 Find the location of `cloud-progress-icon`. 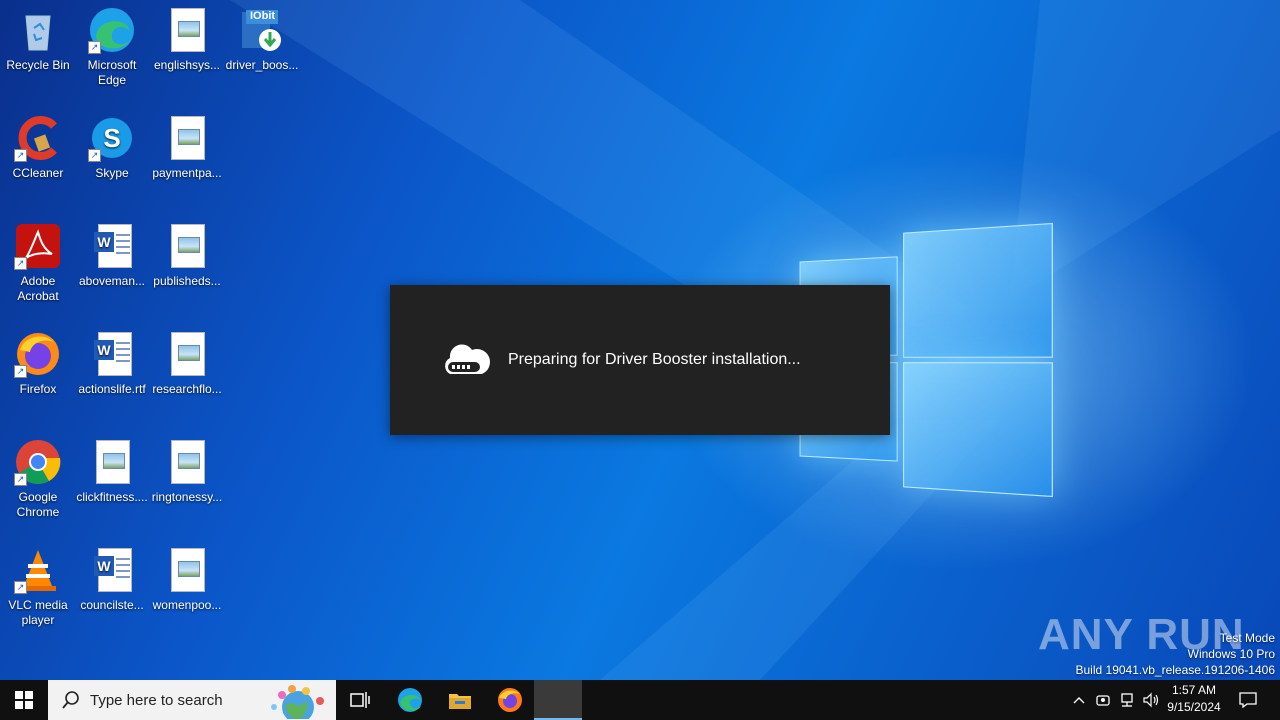

cloud-progress-icon is located at coordinates (467, 359).